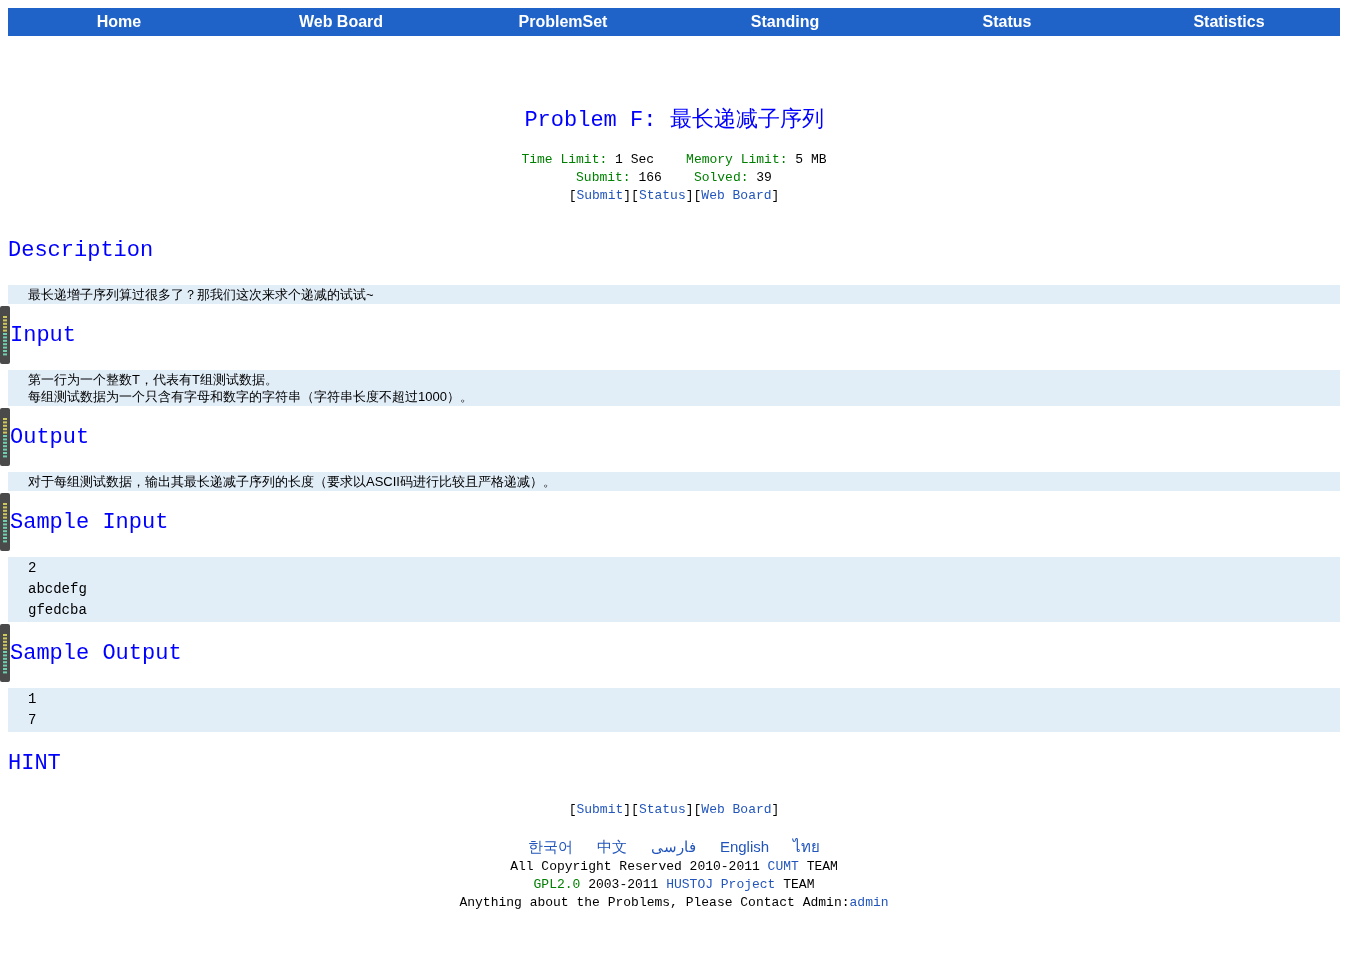 The width and height of the screenshot is (1348, 955). I want to click on limit-value: 5 MB, so click(811, 160).